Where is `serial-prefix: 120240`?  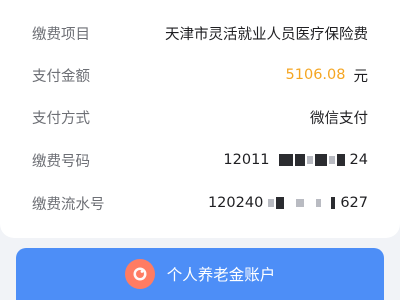 serial-prefix: 120240 is located at coordinates (235, 203).